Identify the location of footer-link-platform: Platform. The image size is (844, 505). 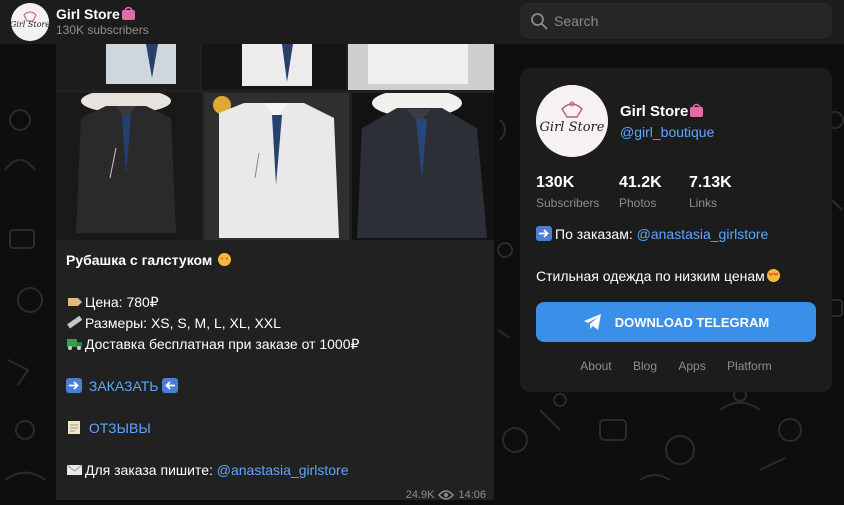
(749, 366).